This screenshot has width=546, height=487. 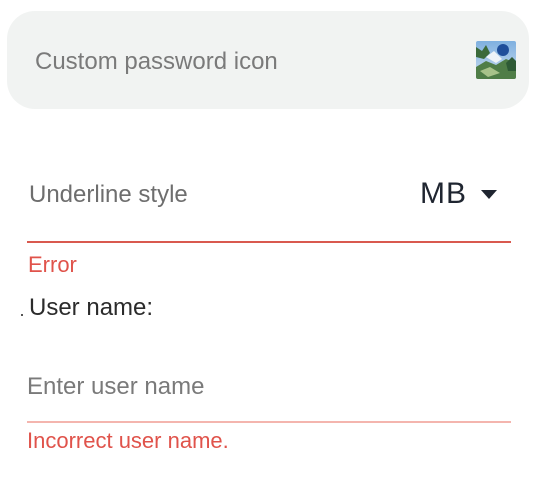 I want to click on user-name-error-text: Incorrect user name., so click(x=128, y=440).